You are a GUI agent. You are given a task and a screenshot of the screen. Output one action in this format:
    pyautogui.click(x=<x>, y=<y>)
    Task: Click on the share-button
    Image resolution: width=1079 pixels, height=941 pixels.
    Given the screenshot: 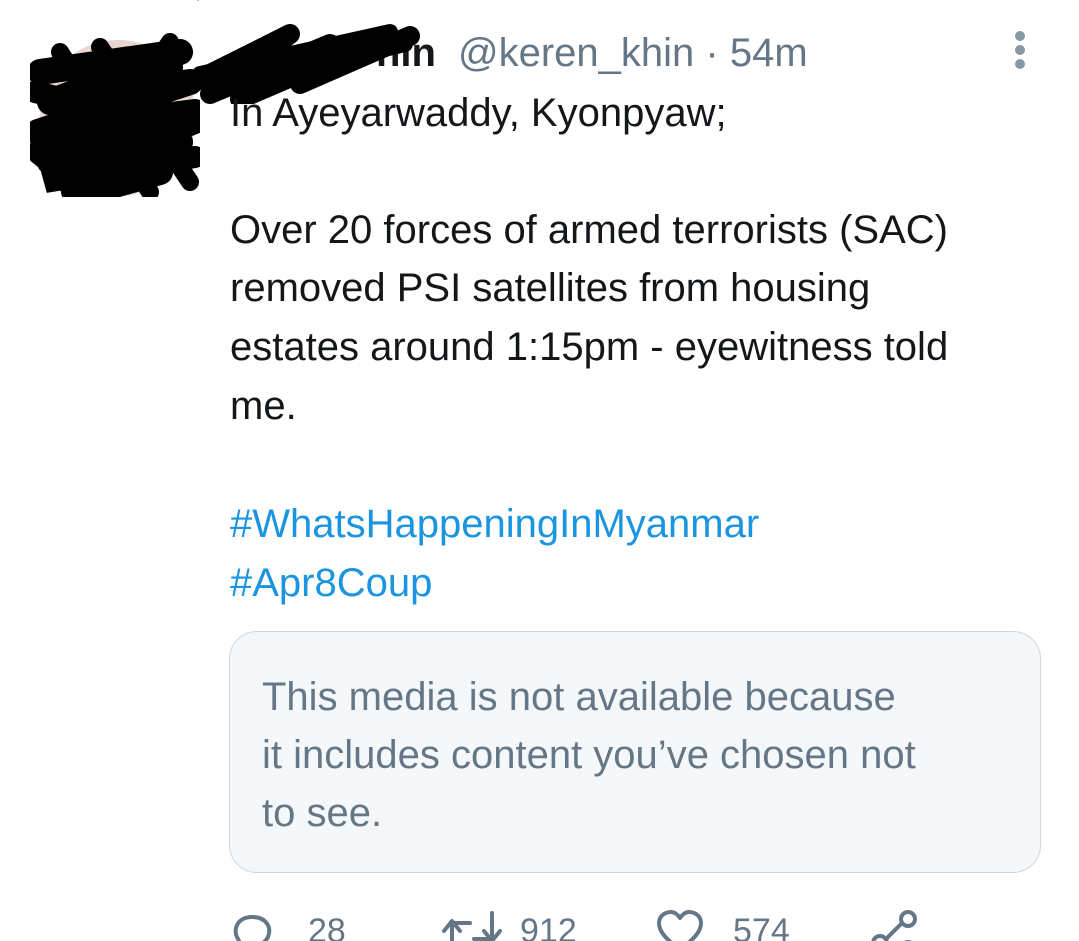 What is the action you would take?
    pyautogui.click(x=900, y=923)
    